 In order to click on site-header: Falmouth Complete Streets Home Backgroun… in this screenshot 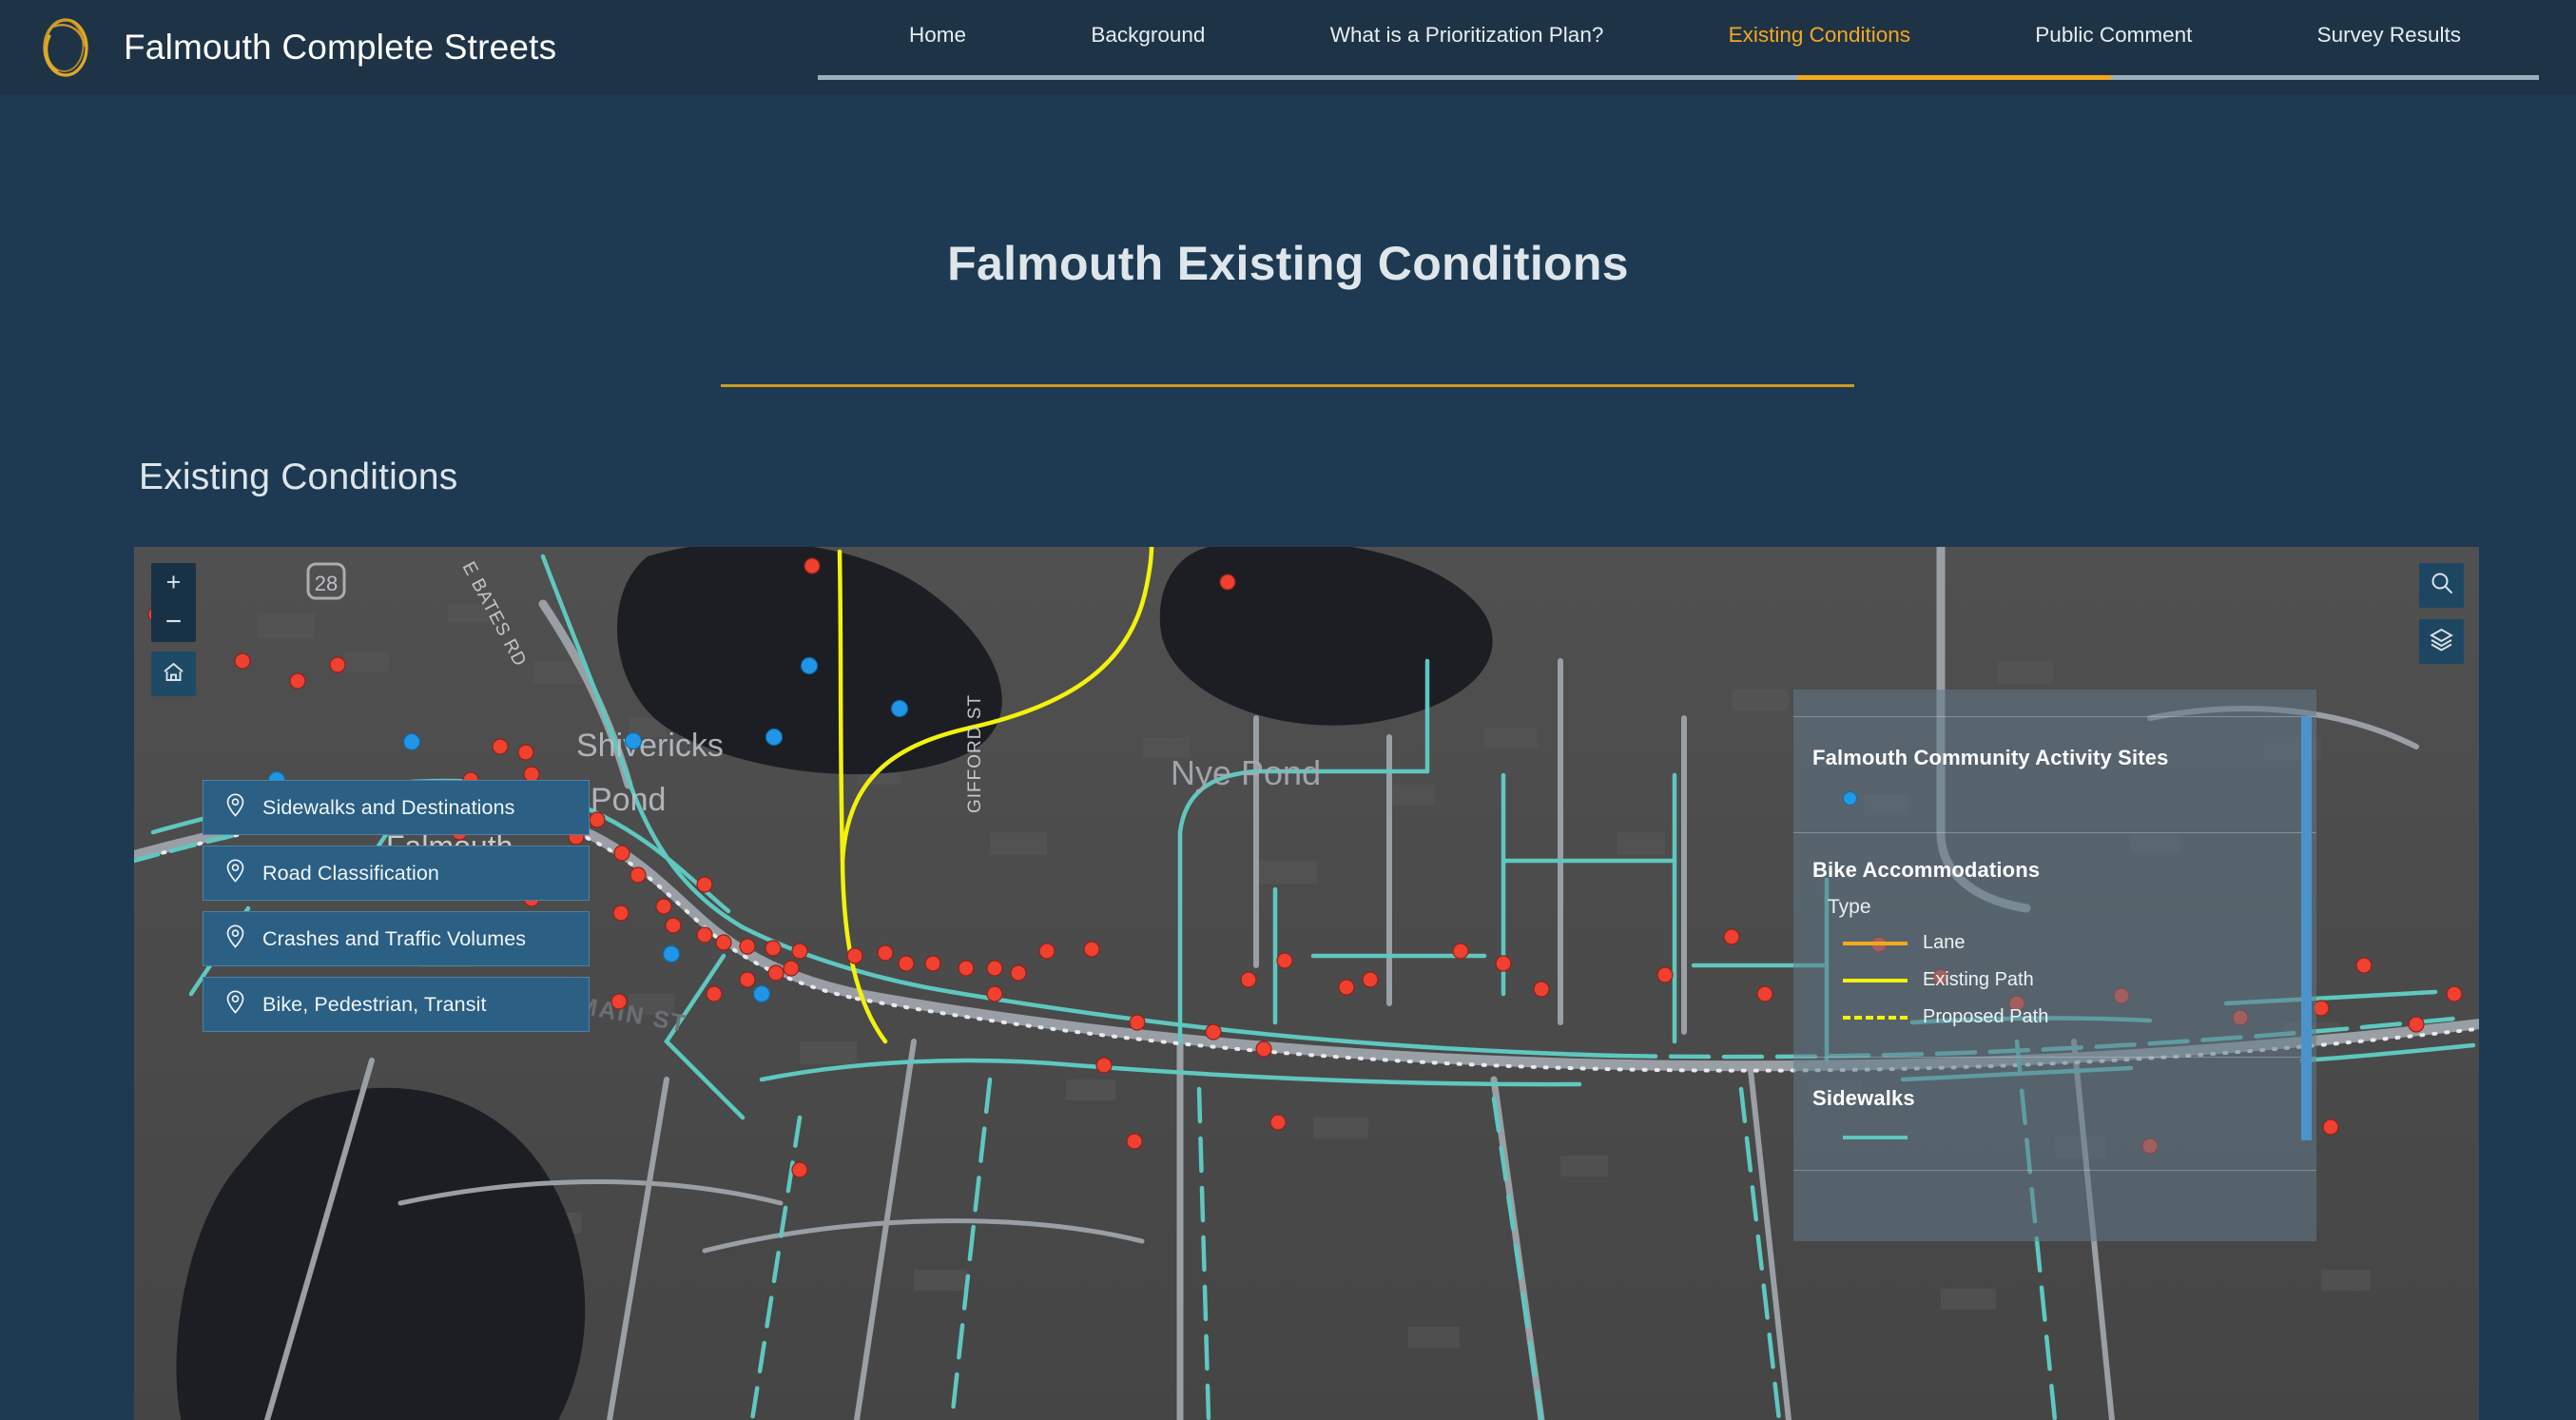, I will do `click(1288, 47)`.